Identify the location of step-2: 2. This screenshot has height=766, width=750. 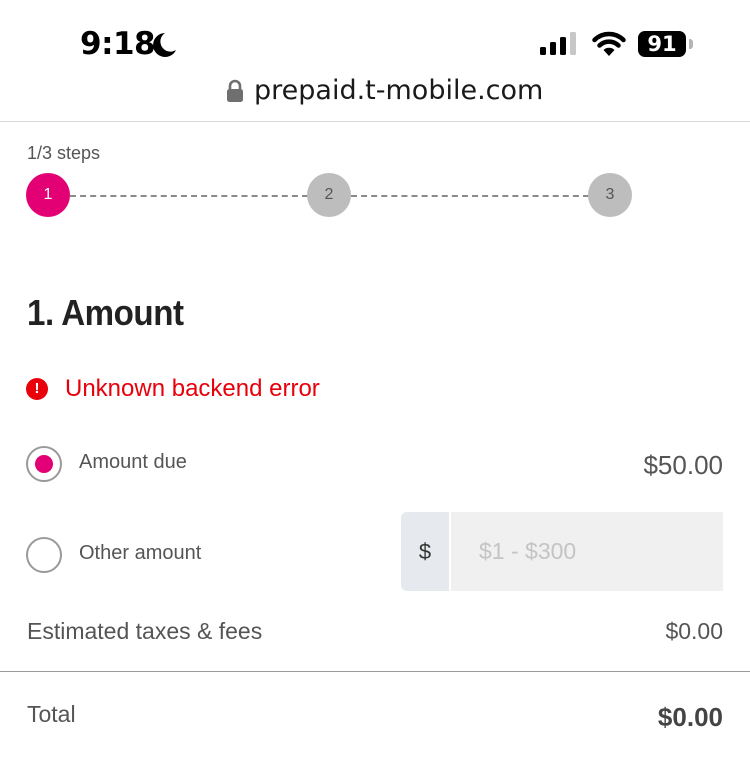
(329, 195).